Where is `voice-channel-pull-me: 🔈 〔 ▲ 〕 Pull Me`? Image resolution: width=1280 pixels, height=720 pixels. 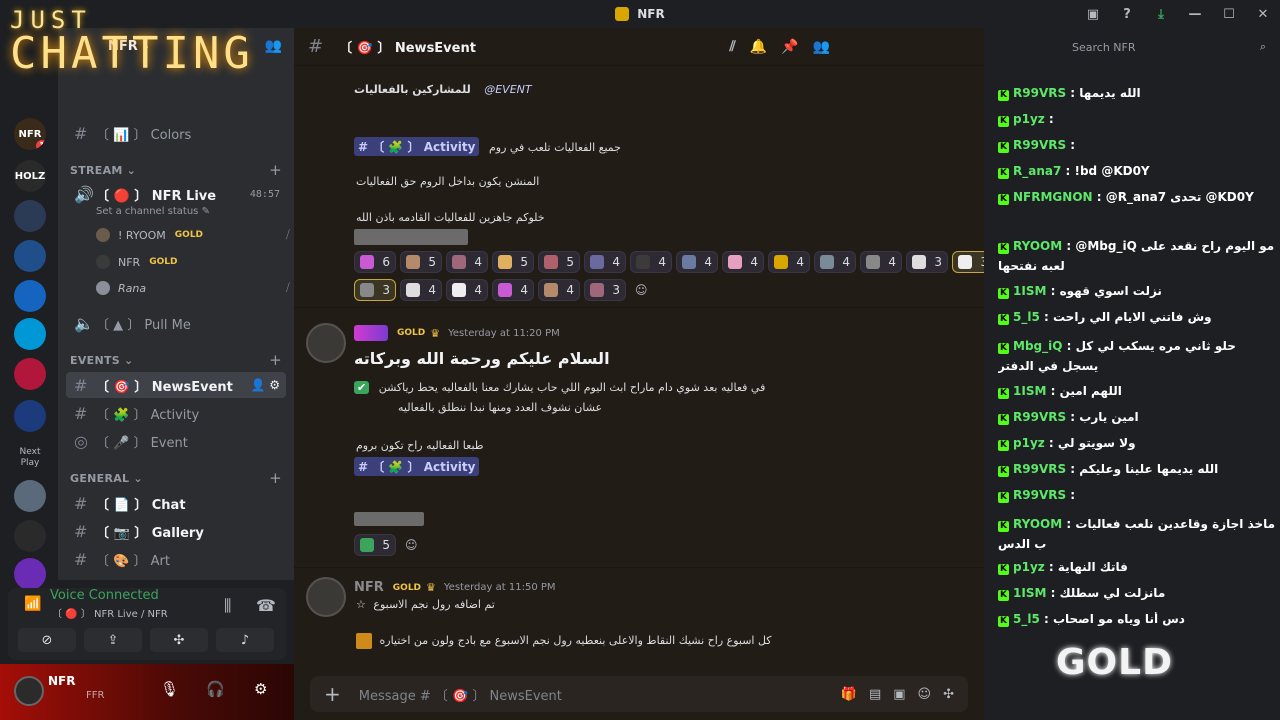
voice-channel-pull-me: 🔈 〔 ▲ 〕 Pull Me is located at coordinates (176, 323).